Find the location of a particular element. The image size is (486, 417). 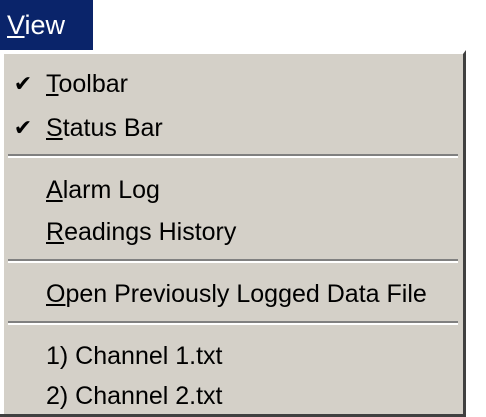

menu-item-label: Toolbar is located at coordinates (87, 84).